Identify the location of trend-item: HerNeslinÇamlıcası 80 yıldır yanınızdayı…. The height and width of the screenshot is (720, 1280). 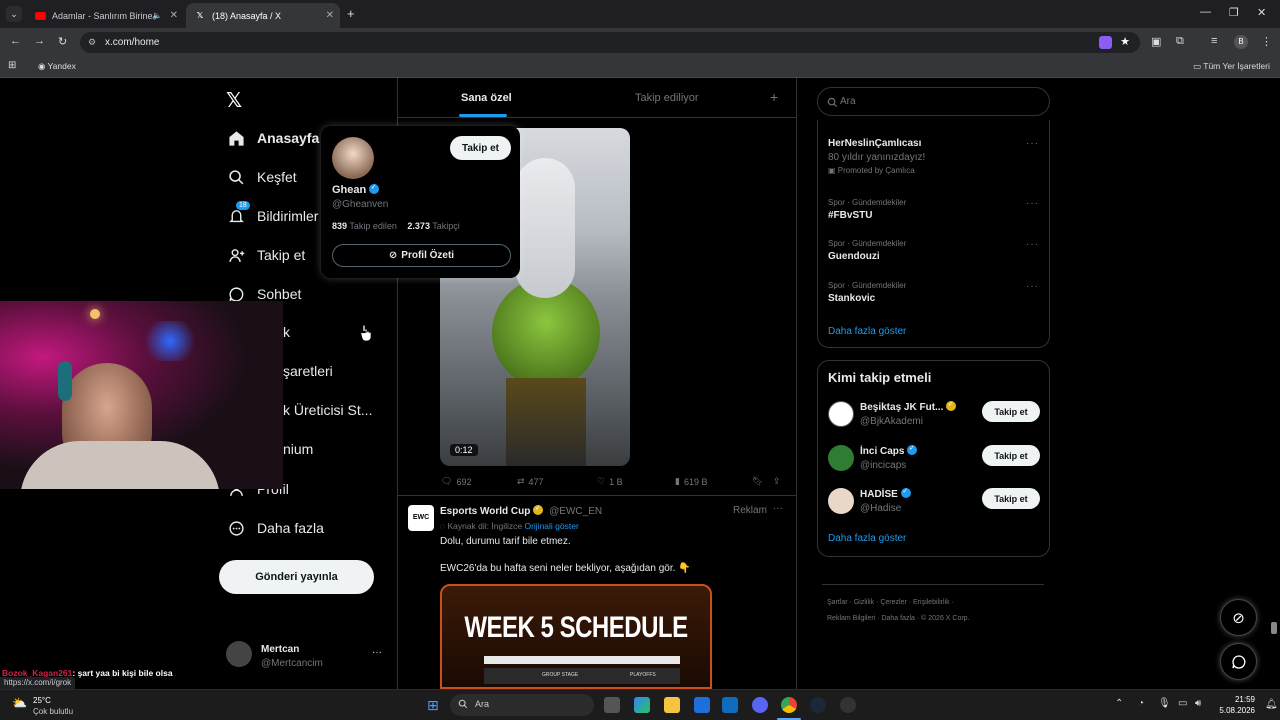
(934, 156).